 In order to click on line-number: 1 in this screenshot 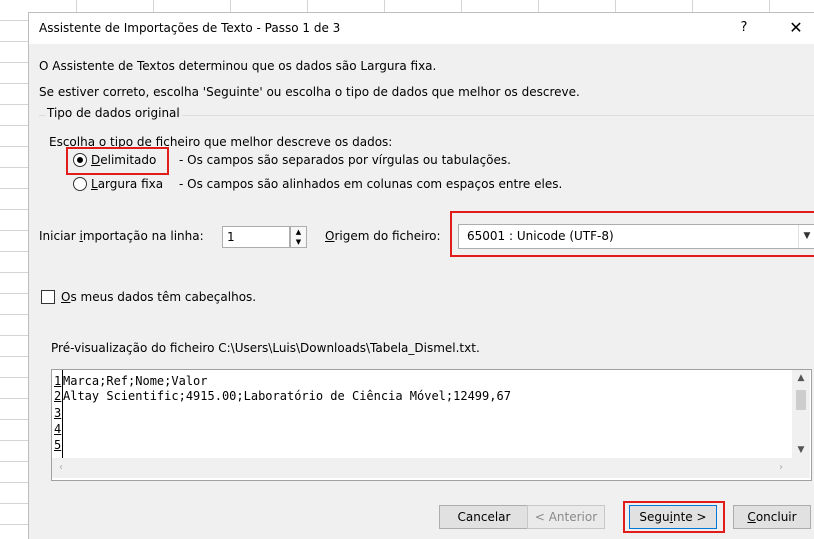, I will do `click(58, 381)`.